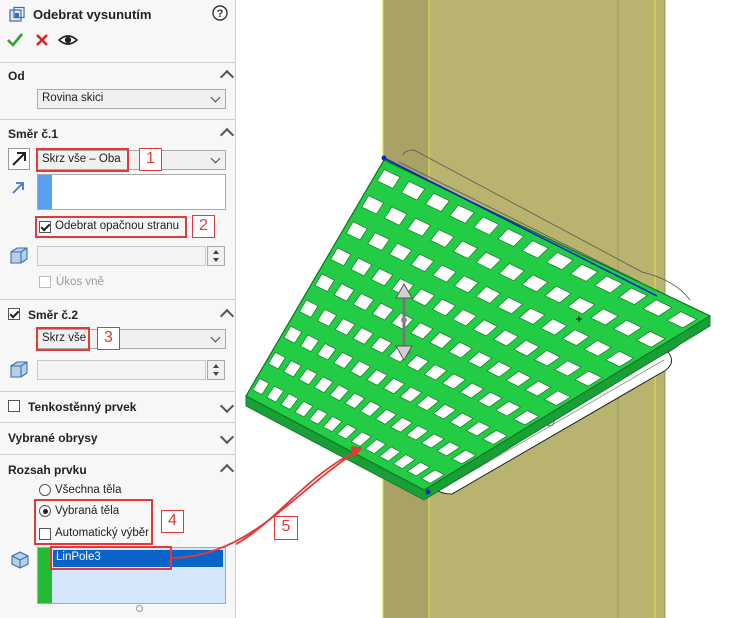 Image resolution: width=750 pixels, height=618 pixels. Describe the element at coordinates (45, 282) in the screenshot. I see `draft-outward-checkbox` at that location.